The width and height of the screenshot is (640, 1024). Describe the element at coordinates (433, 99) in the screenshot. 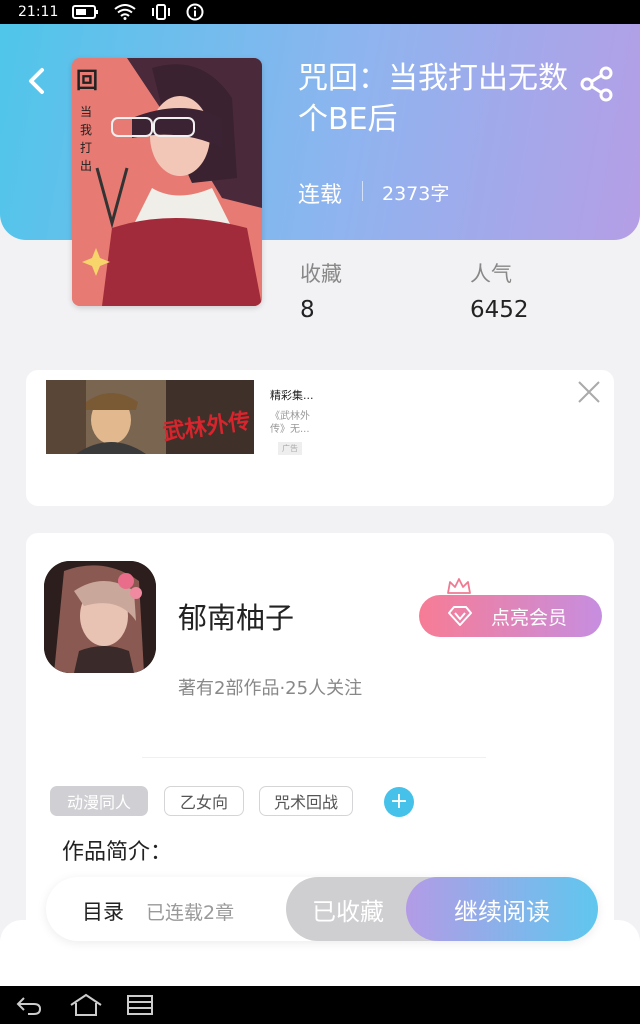

I see `book-title: 咒回：当我打出无数个BE后` at that location.